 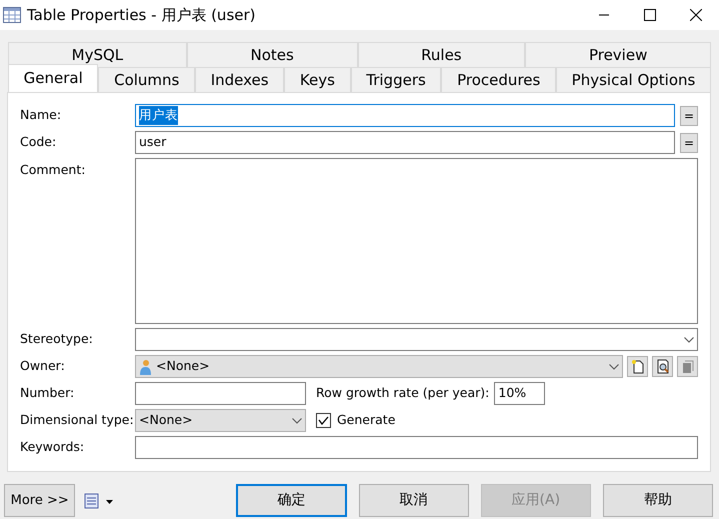 I want to click on field-label: Number:, so click(x=48, y=393).